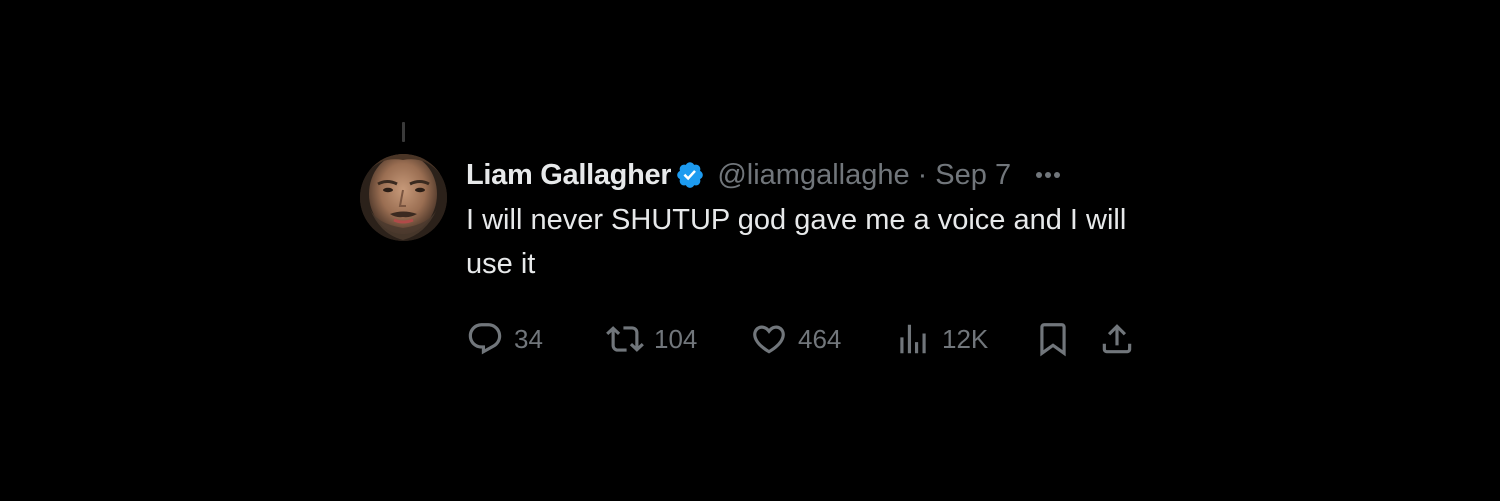 The image size is (1500, 501). I want to click on retweet-icon, so click(625, 339).